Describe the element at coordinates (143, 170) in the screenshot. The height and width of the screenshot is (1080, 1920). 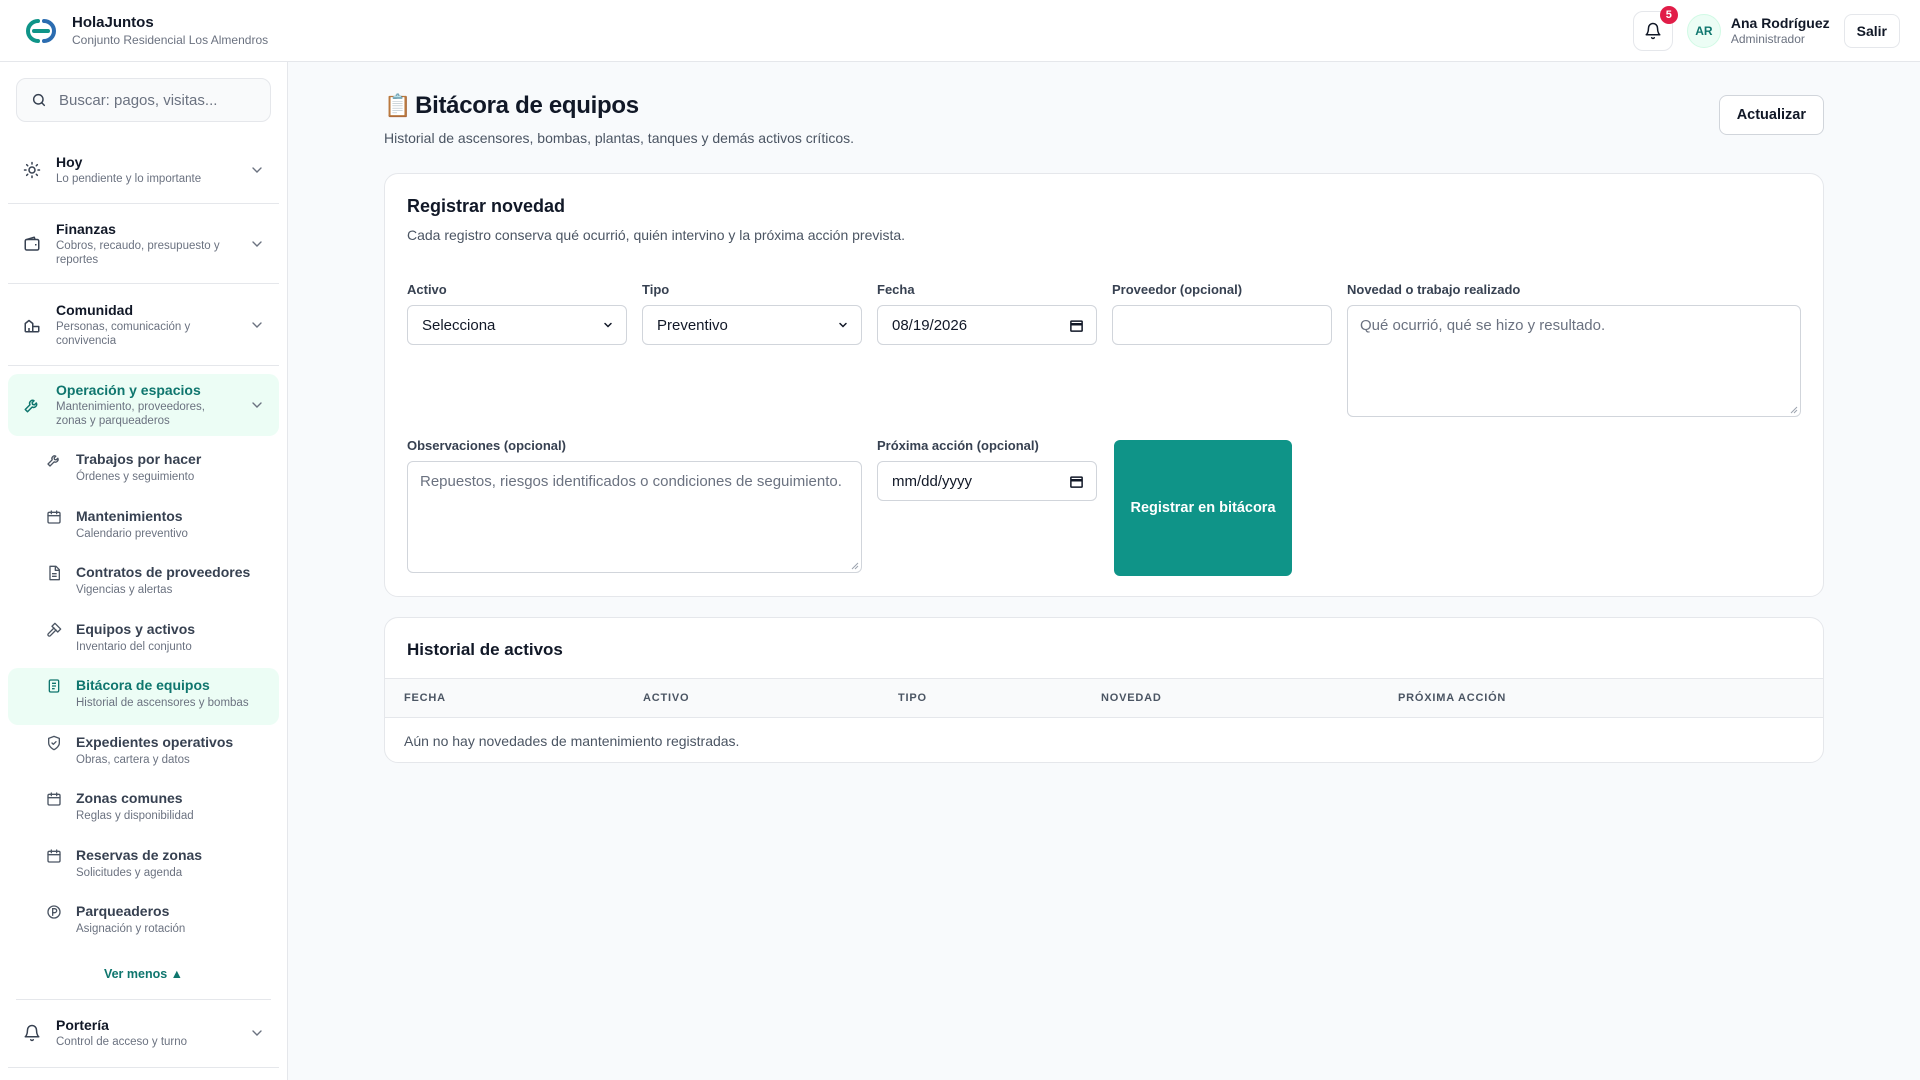
I see `nav-group-hoy: Hoy Lo pendiente y lo importante` at that location.